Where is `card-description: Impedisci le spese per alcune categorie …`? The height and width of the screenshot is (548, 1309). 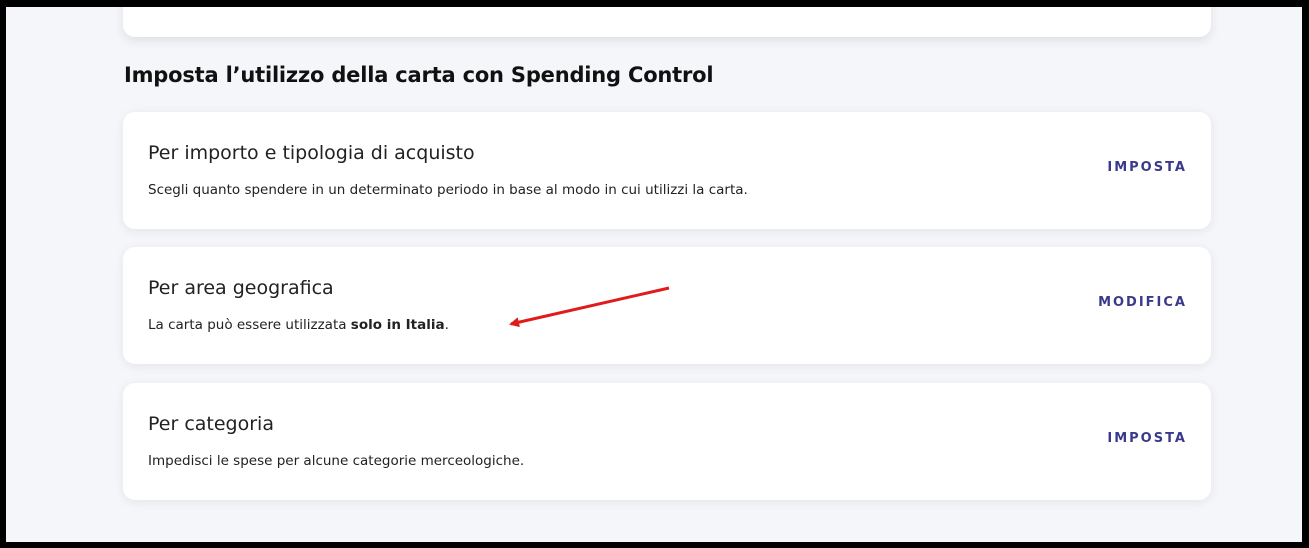 card-description: Impedisci le spese per alcune categorie … is located at coordinates (336, 461).